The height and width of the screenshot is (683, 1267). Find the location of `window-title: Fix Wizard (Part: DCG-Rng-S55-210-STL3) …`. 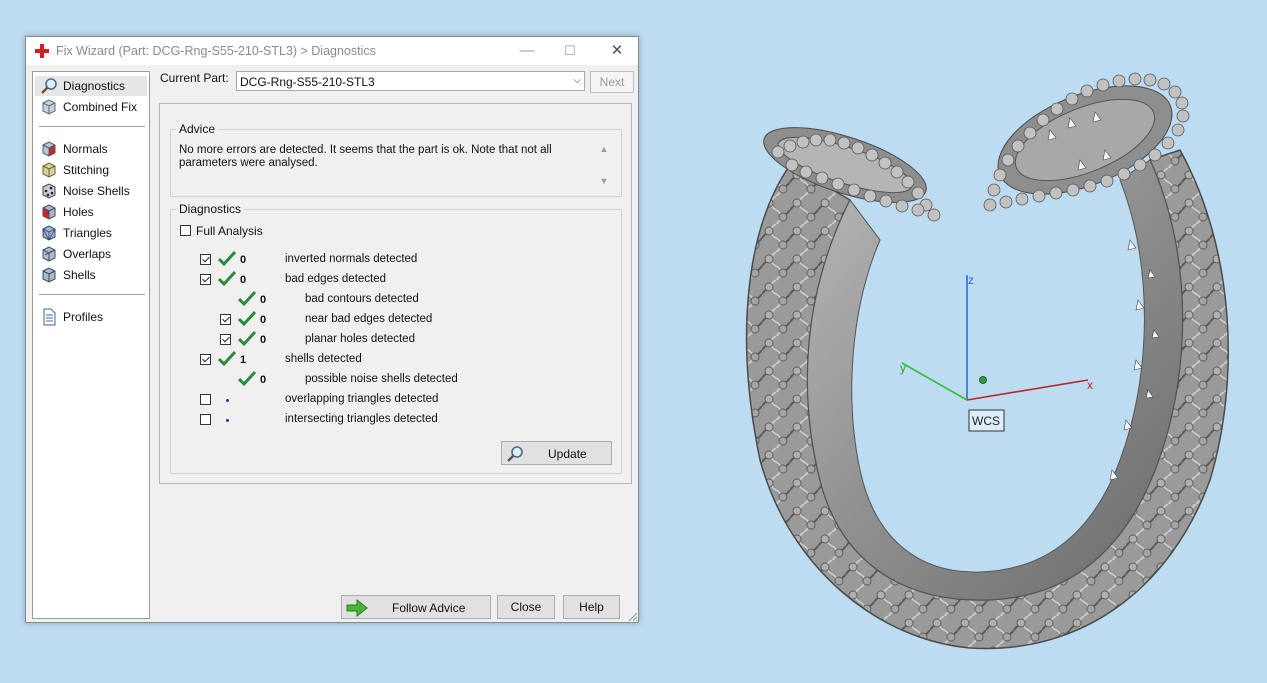

window-title: Fix Wizard (Part: DCG-Rng-S55-210-STL3) … is located at coordinates (216, 51).